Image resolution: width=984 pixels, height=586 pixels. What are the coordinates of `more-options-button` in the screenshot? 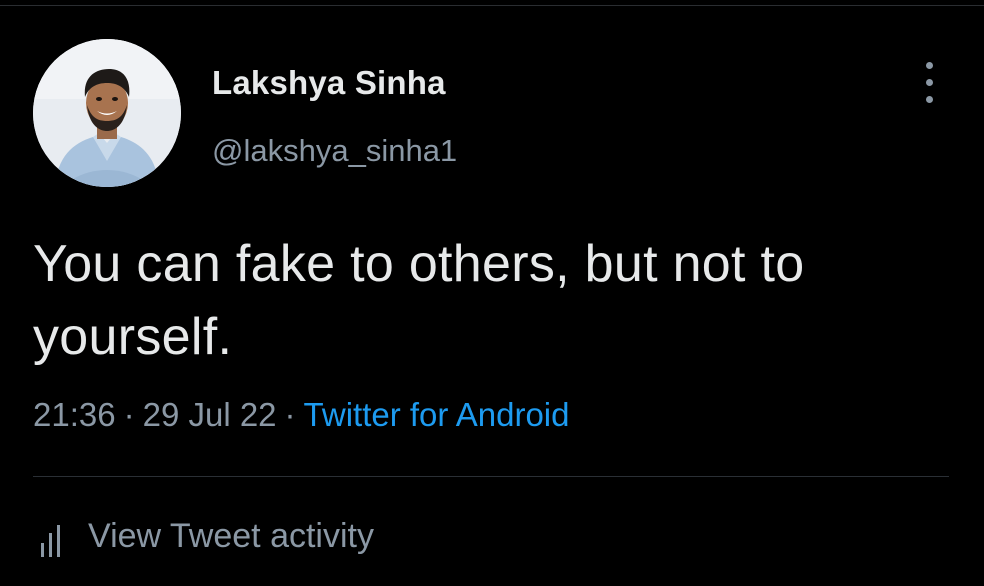 It's located at (930, 83).